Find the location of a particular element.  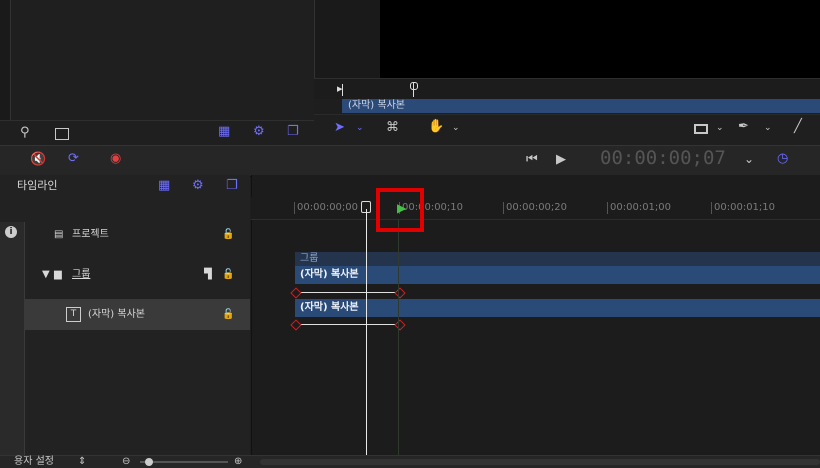

ruler-label: 00:00:00;00 is located at coordinates (328, 207).